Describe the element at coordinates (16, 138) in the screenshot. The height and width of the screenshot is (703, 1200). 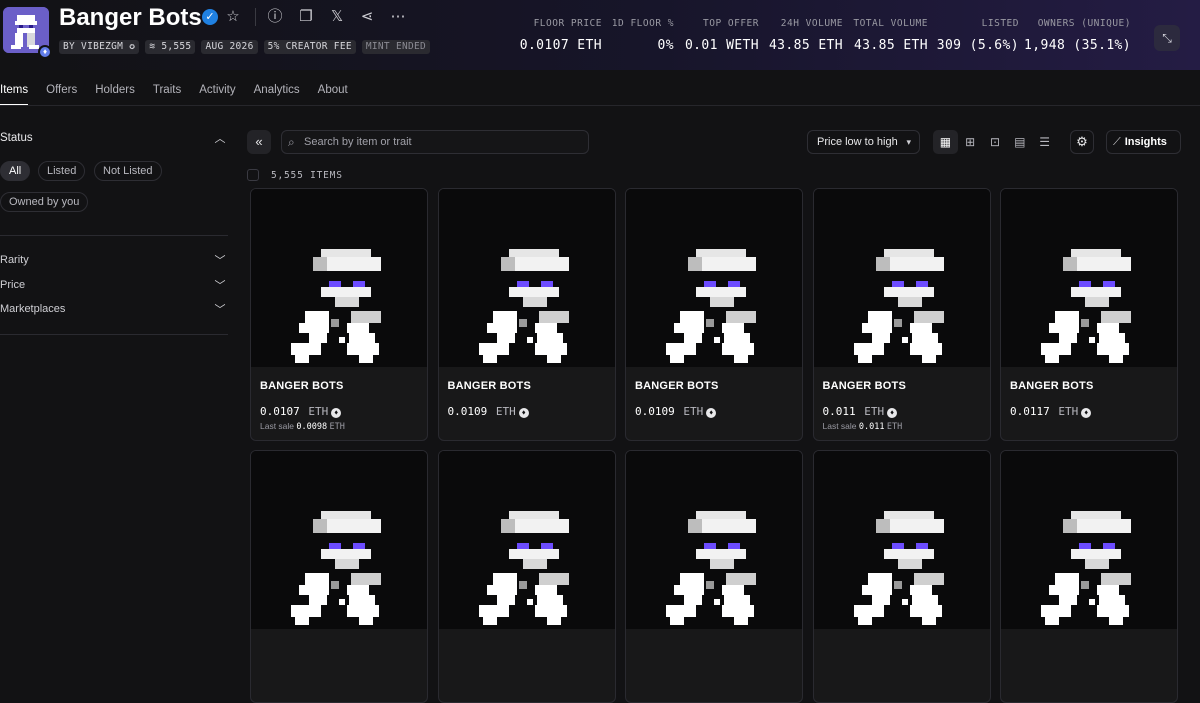
I see `status-filter-title: Status` at that location.